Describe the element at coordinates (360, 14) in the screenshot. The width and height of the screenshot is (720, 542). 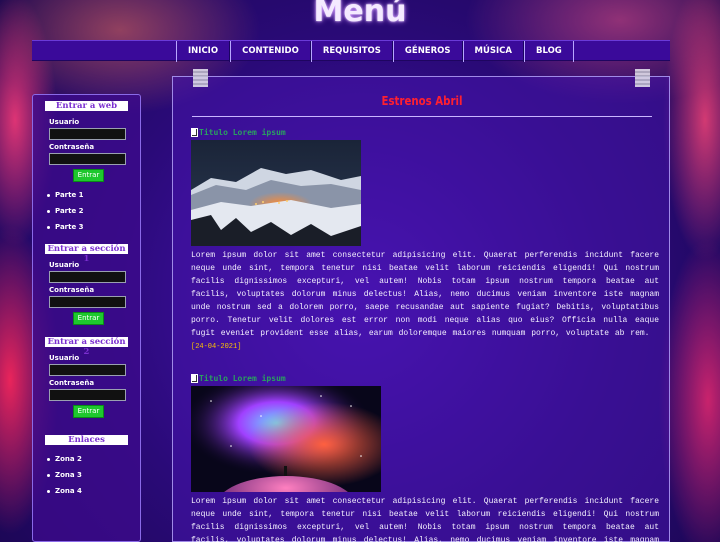
I see `page-title: Menú` at that location.